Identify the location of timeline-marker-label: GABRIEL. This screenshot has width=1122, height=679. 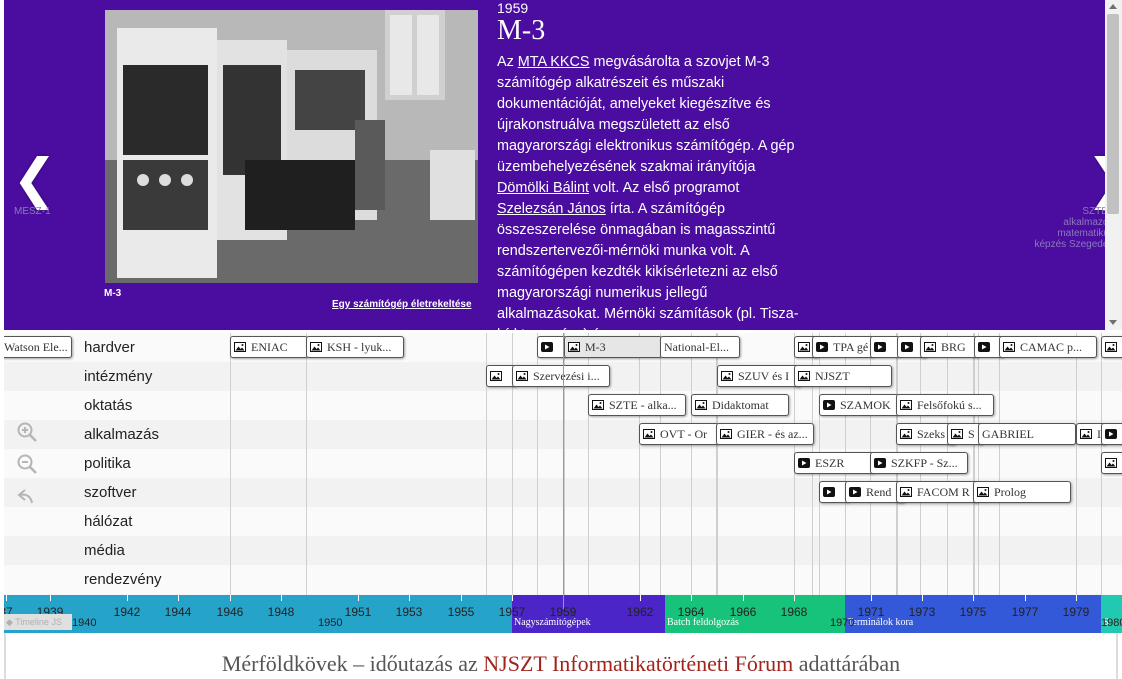
(1008, 434).